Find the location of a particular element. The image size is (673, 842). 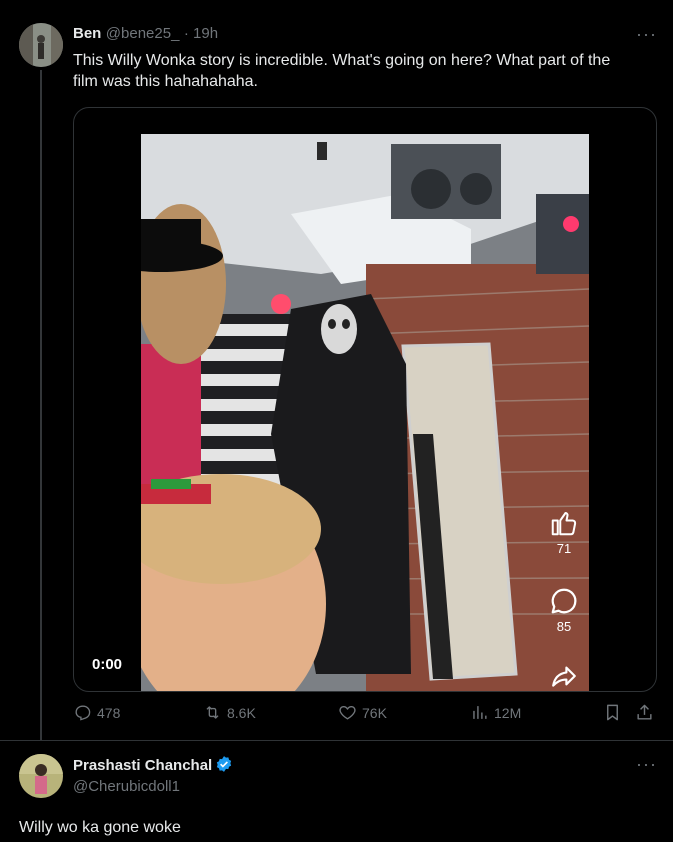

video-timestamp: 0:00 is located at coordinates (107, 664).